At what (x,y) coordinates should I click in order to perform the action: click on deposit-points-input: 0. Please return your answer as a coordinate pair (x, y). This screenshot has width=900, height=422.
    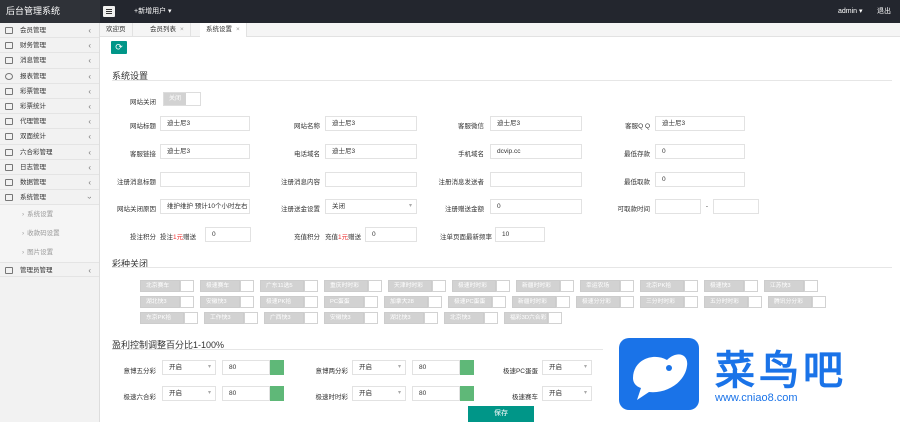
    Looking at the image, I should click on (391, 234).